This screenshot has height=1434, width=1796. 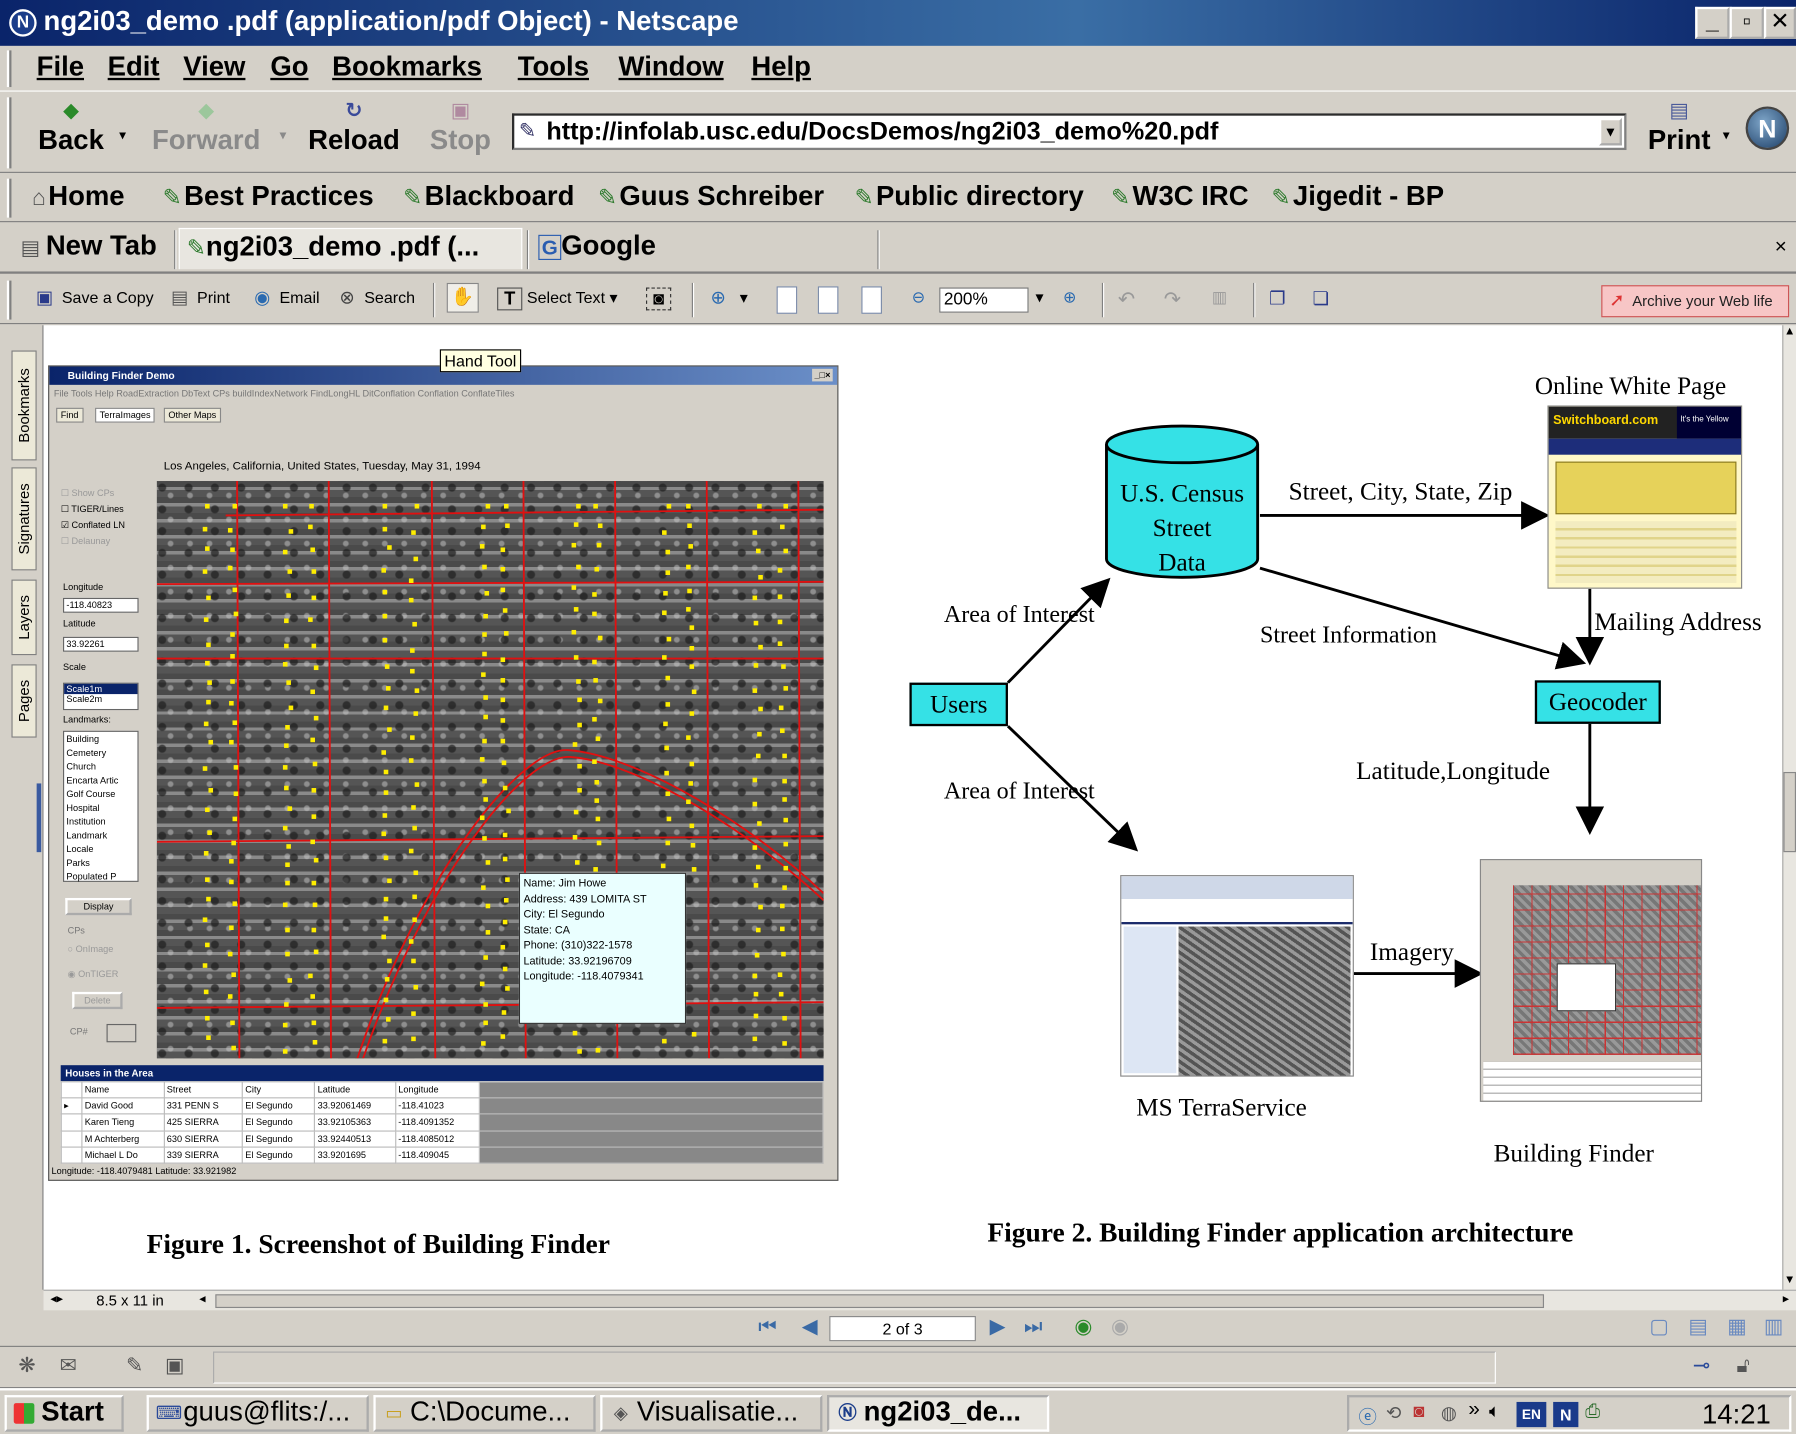 What do you see at coordinates (1742, 1366) in the screenshot?
I see `security-lock-icon: 🔓︎` at bounding box center [1742, 1366].